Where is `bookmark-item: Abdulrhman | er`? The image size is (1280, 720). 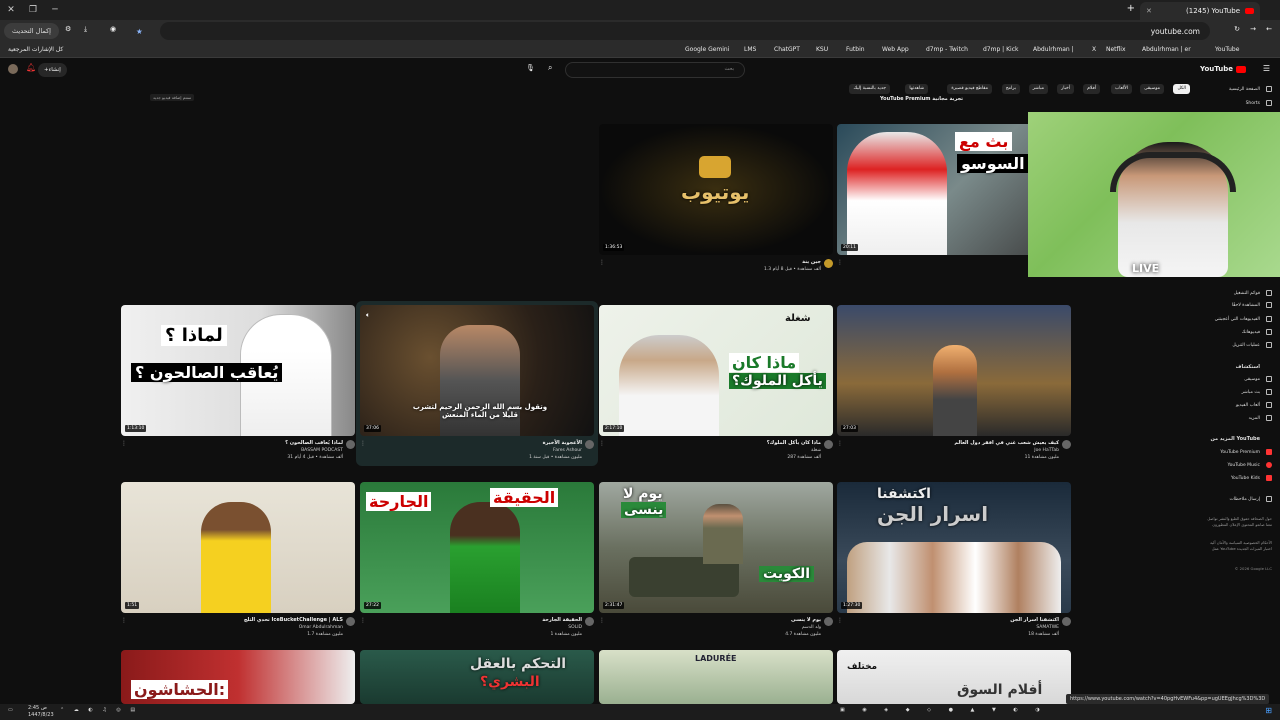 bookmark-item: Abdulrhman | er is located at coordinates (1166, 49).